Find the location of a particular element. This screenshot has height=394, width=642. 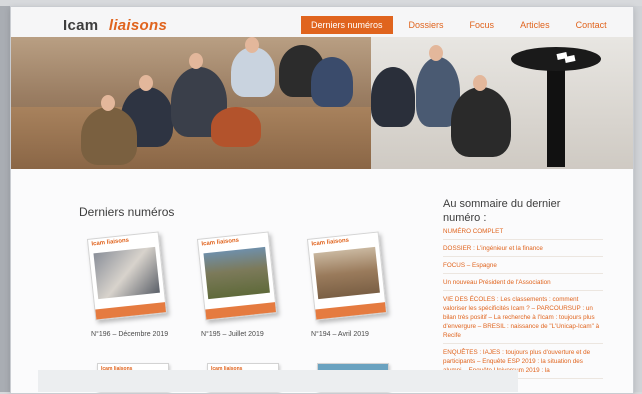

sidebar-link: FOCUS – Espagne is located at coordinates (523, 267).